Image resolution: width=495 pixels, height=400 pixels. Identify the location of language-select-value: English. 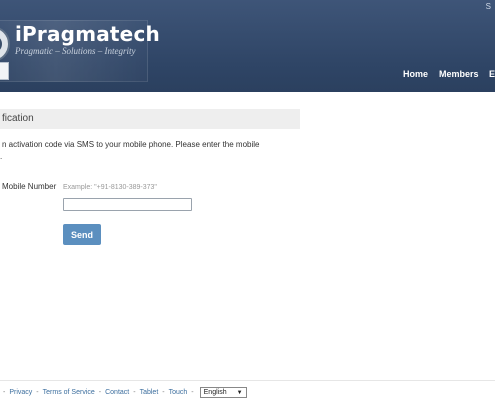
(215, 392).